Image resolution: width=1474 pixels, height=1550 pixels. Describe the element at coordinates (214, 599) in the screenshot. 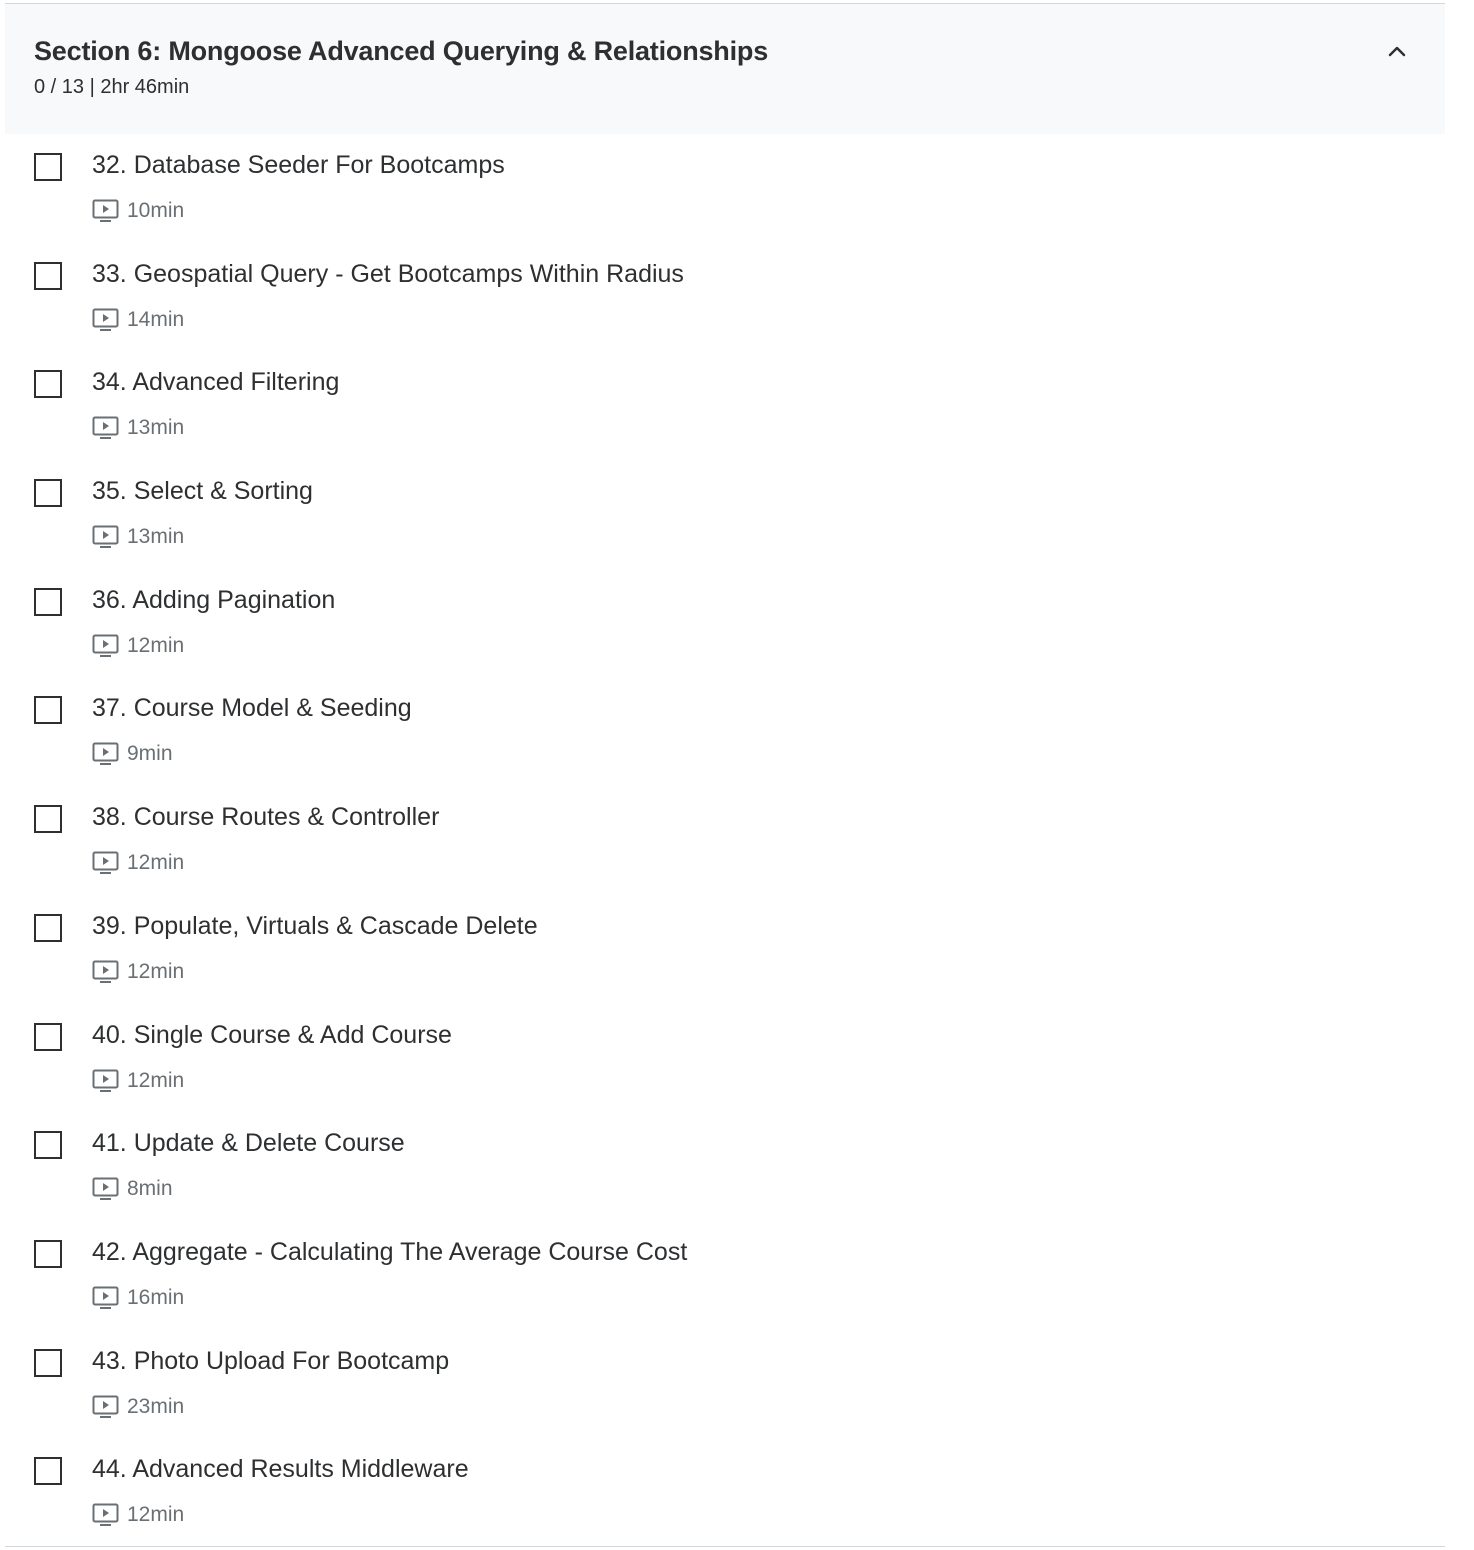

I see `lecture-title: 36. Adding Pagination` at that location.